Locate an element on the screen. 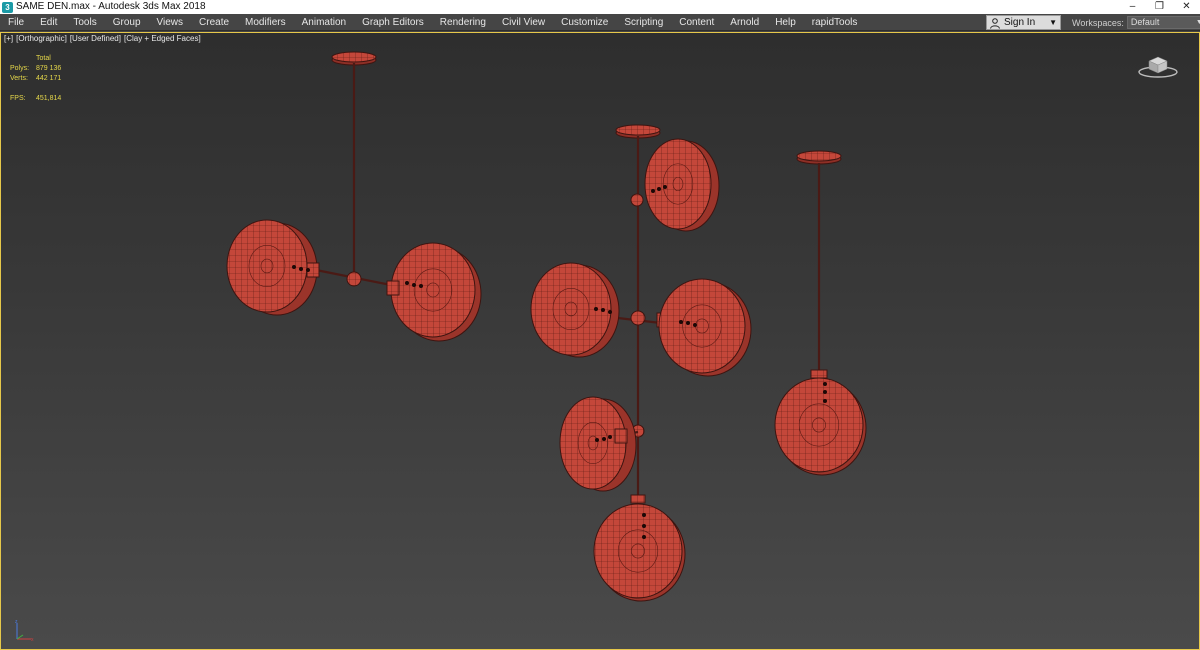  menu-scripting: Scripting is located at coordinates (643, 22).